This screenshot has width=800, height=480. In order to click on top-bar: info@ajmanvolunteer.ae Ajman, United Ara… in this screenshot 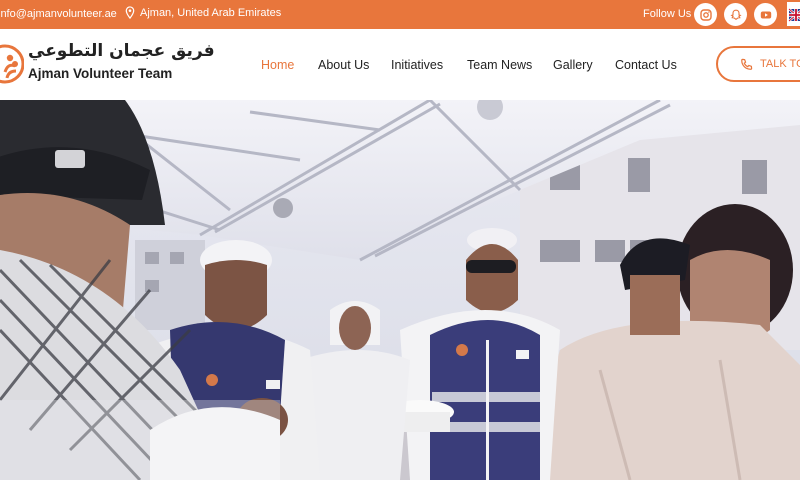, I will do `click(400, 14)`.